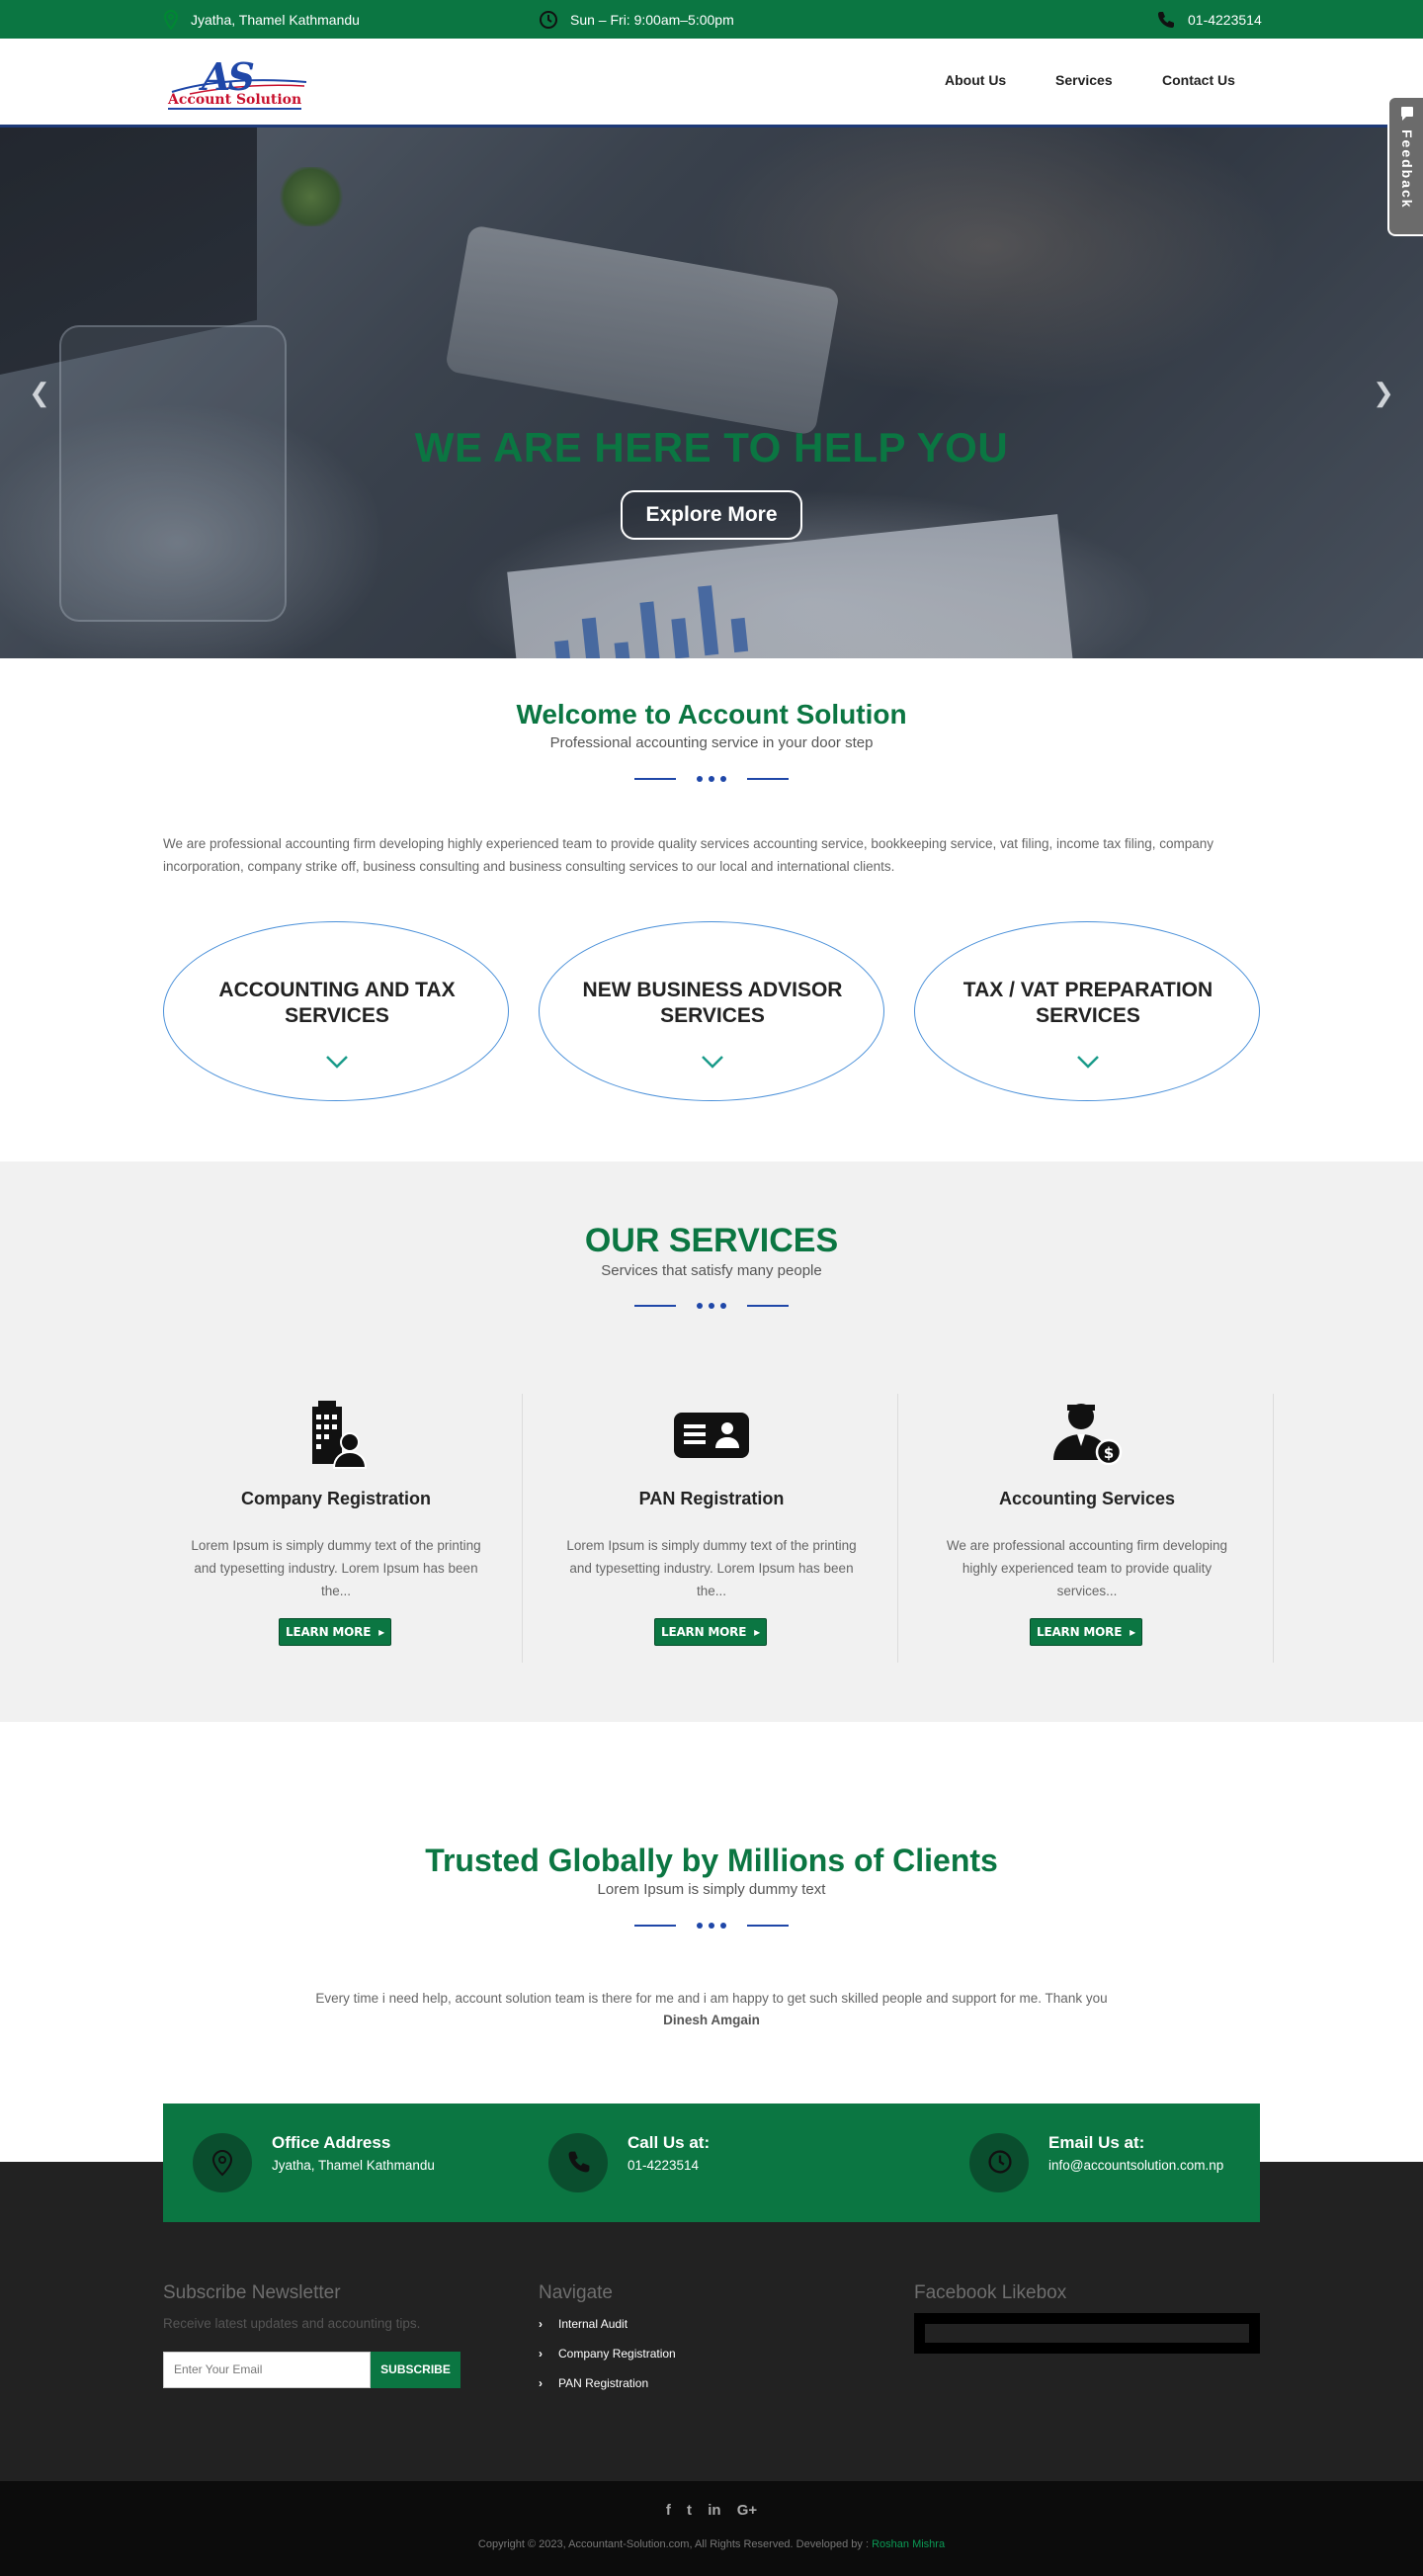 This screenshot has height=2576, width=1423. I want to click on social-links: f t in G+, so click(711, 2510).